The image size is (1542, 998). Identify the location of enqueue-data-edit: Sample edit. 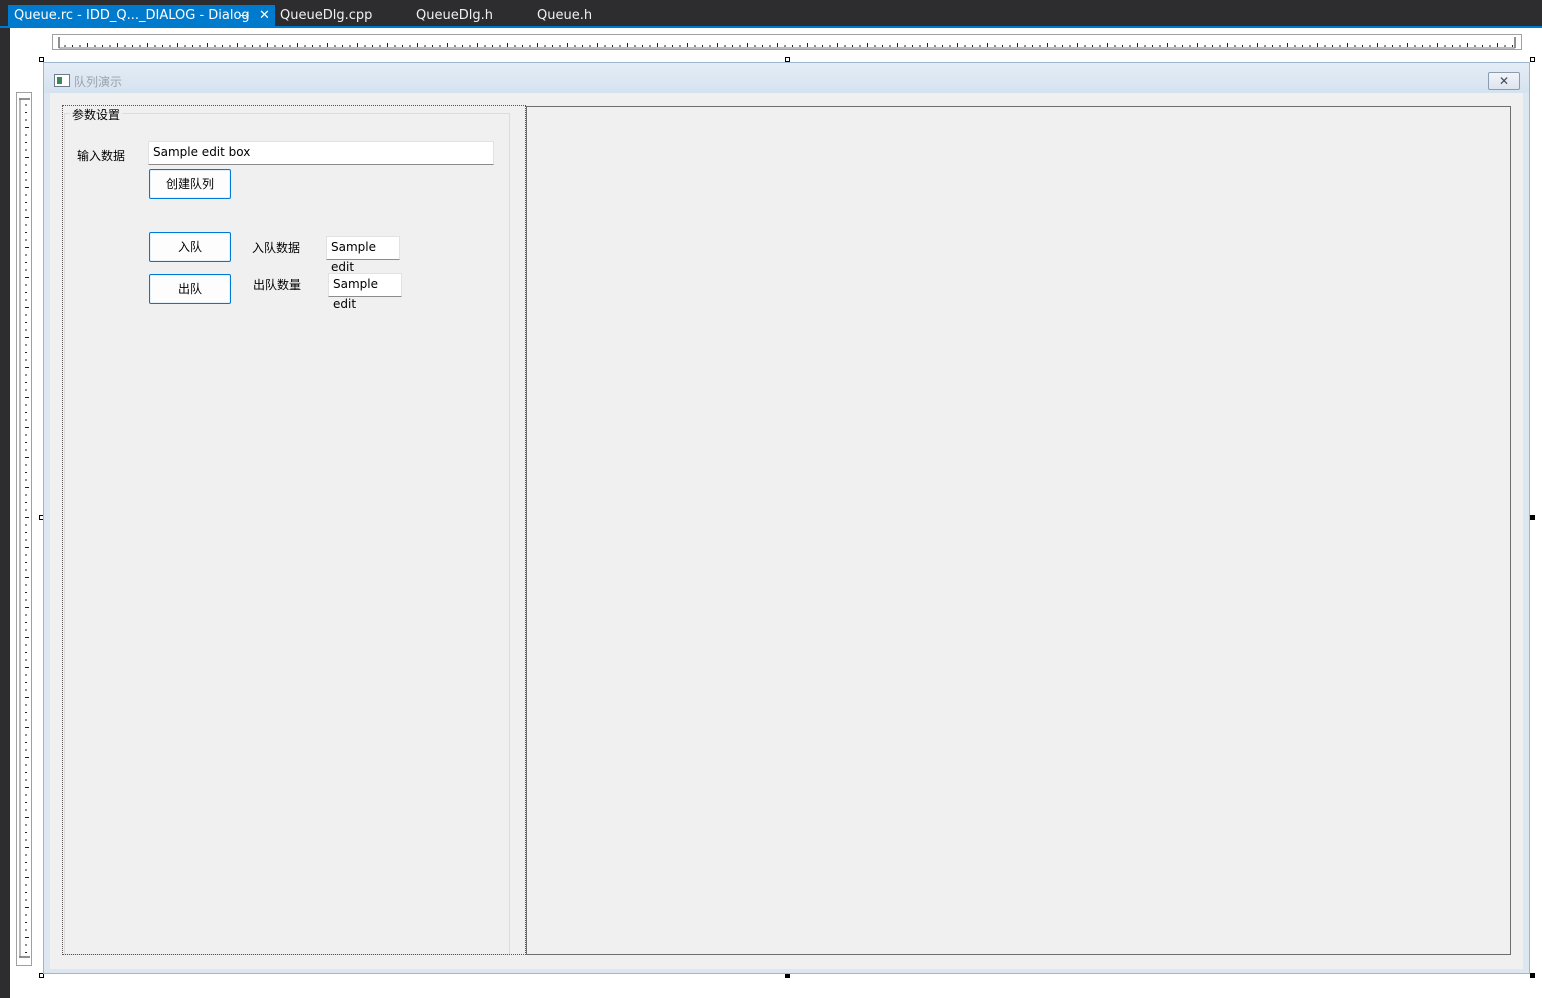
(363, 255).